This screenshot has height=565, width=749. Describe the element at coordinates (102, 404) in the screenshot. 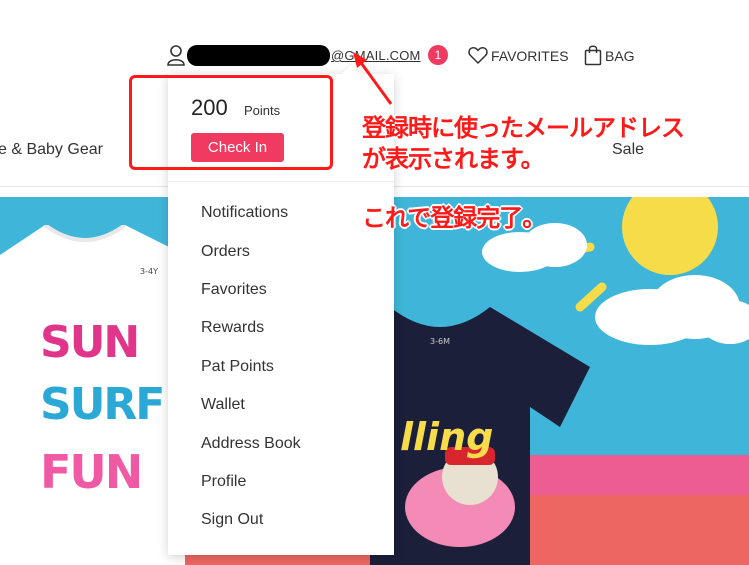

I see `shirt-text-line2: SURF` at that location.